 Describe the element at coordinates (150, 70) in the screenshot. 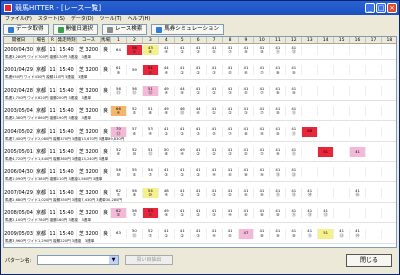

I see `horse-cell: 51 ⑨` at that location.